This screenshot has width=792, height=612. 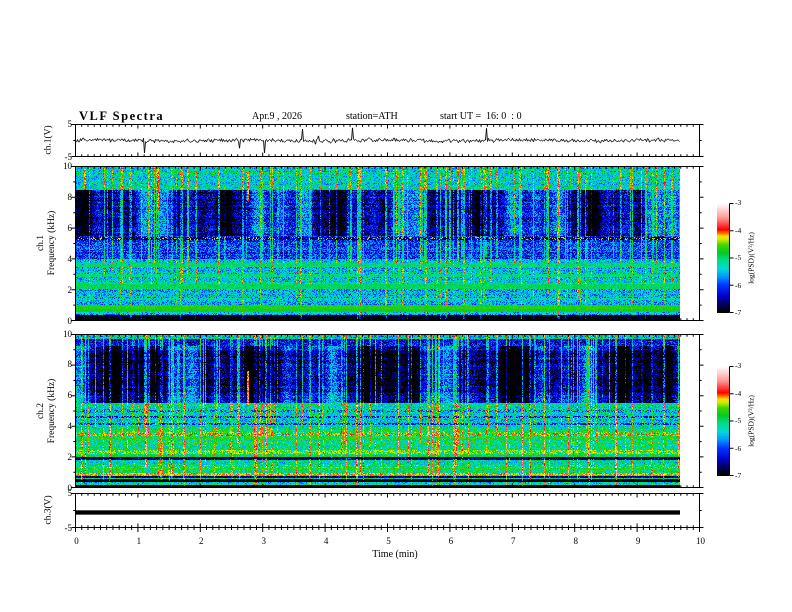 I want to click on y-tick-label: 0, so click(x=70, y=320).